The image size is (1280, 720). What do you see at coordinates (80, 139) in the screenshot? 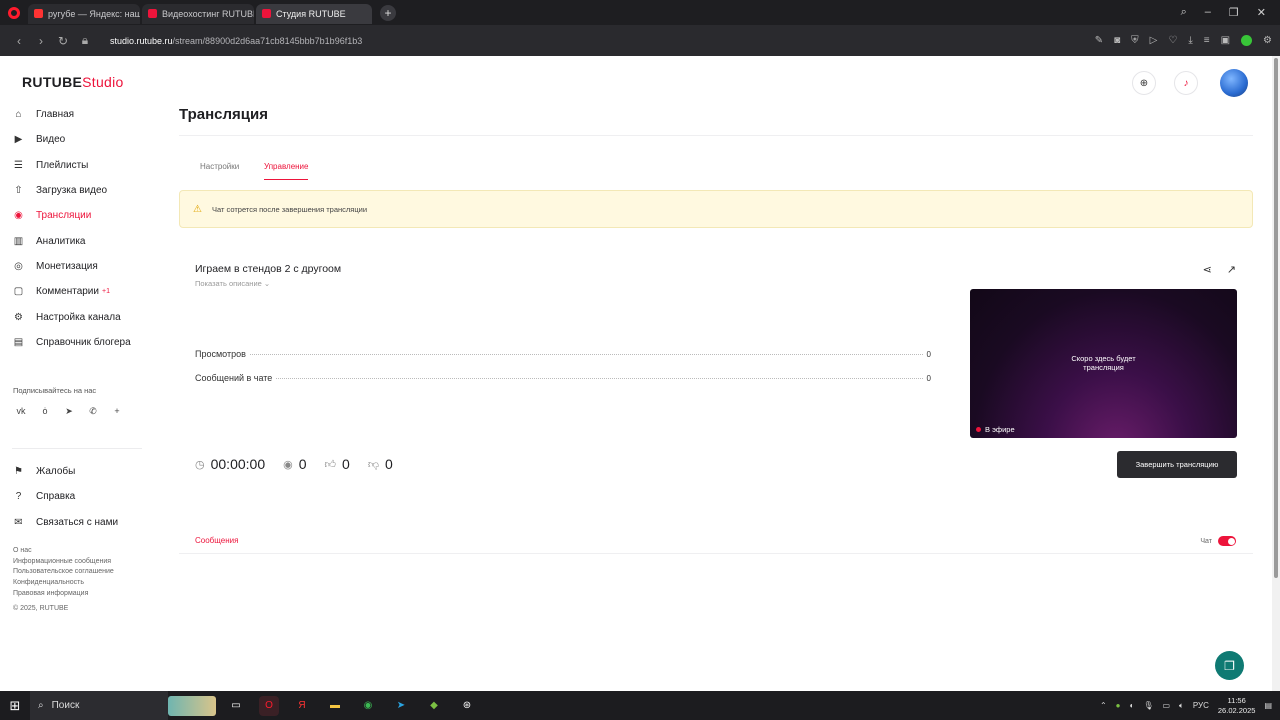
I see `sidebar-item-video: ▶ Видео` at bounding box center [80, 139].